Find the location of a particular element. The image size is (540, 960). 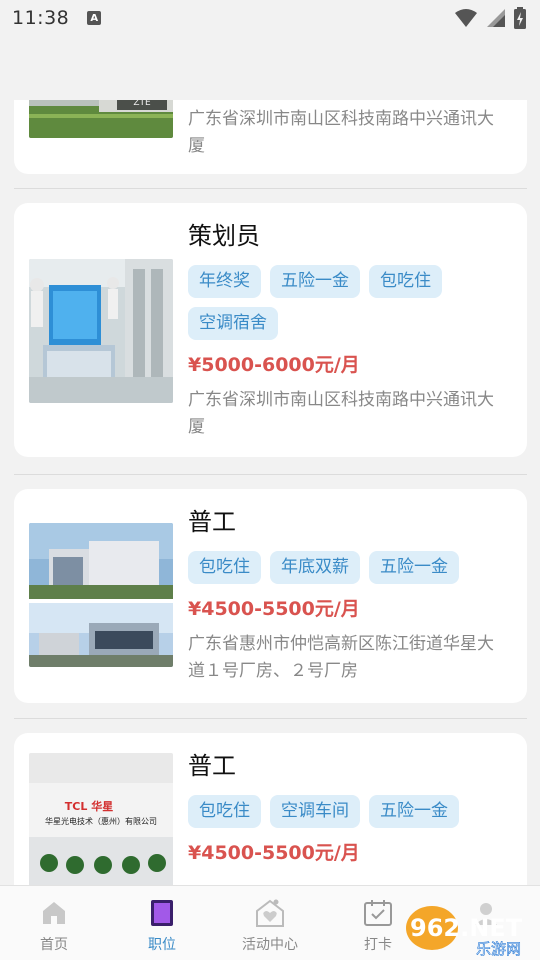

nav-label: 活动中心 is located at coordinates (270, 945).